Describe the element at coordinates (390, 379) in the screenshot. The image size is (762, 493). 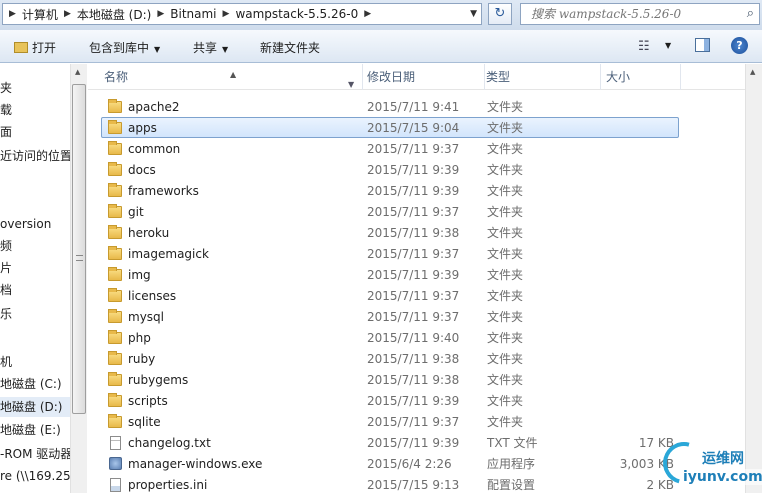
I see `file-row: rubygems 2015/7/11 9:38 文件夹` at that location.